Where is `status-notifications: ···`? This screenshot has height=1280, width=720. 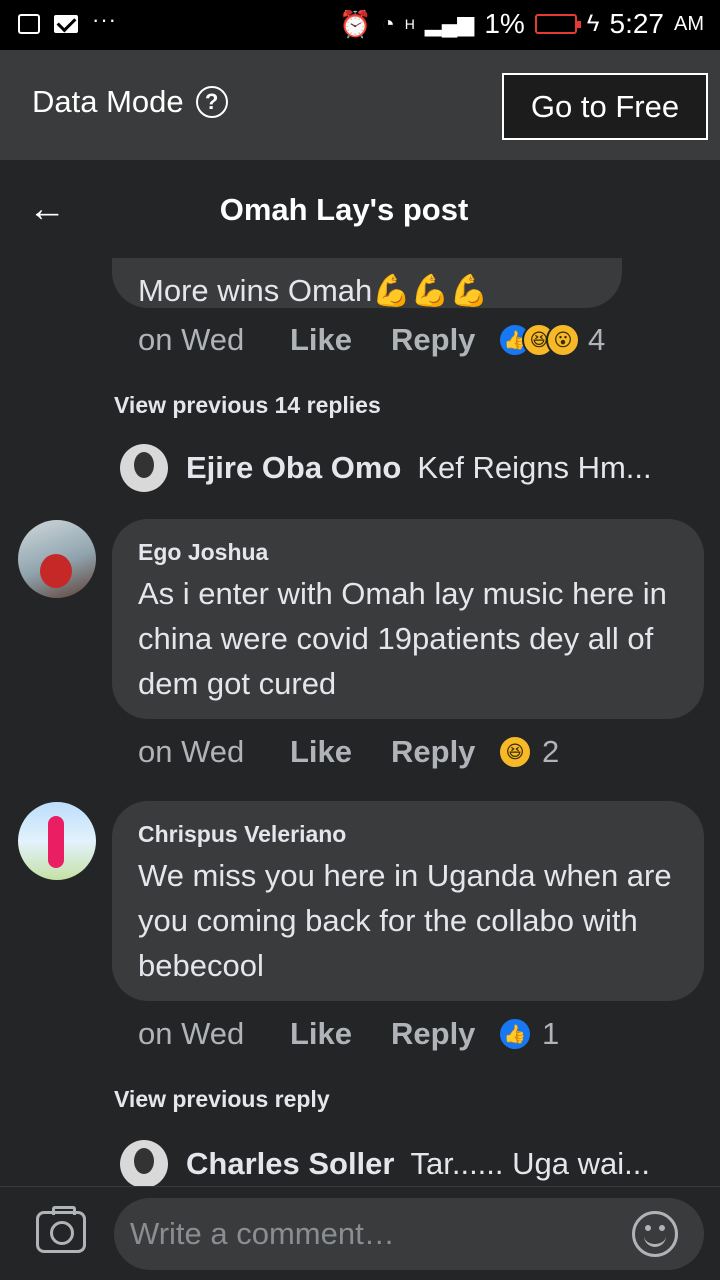 status-notifications: ··· is located at coordinates (67, 20).